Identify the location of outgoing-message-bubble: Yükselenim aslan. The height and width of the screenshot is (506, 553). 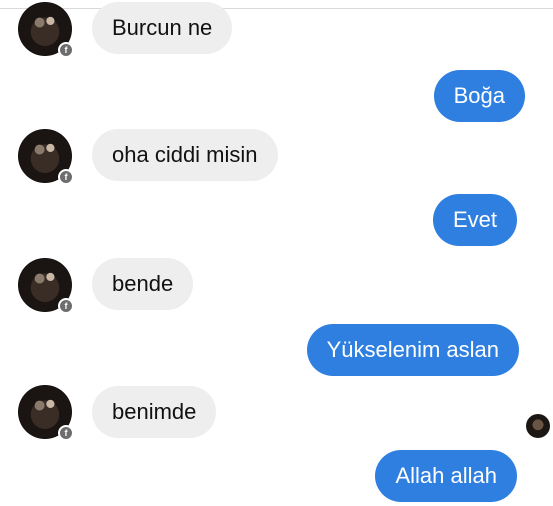
(412, 350).